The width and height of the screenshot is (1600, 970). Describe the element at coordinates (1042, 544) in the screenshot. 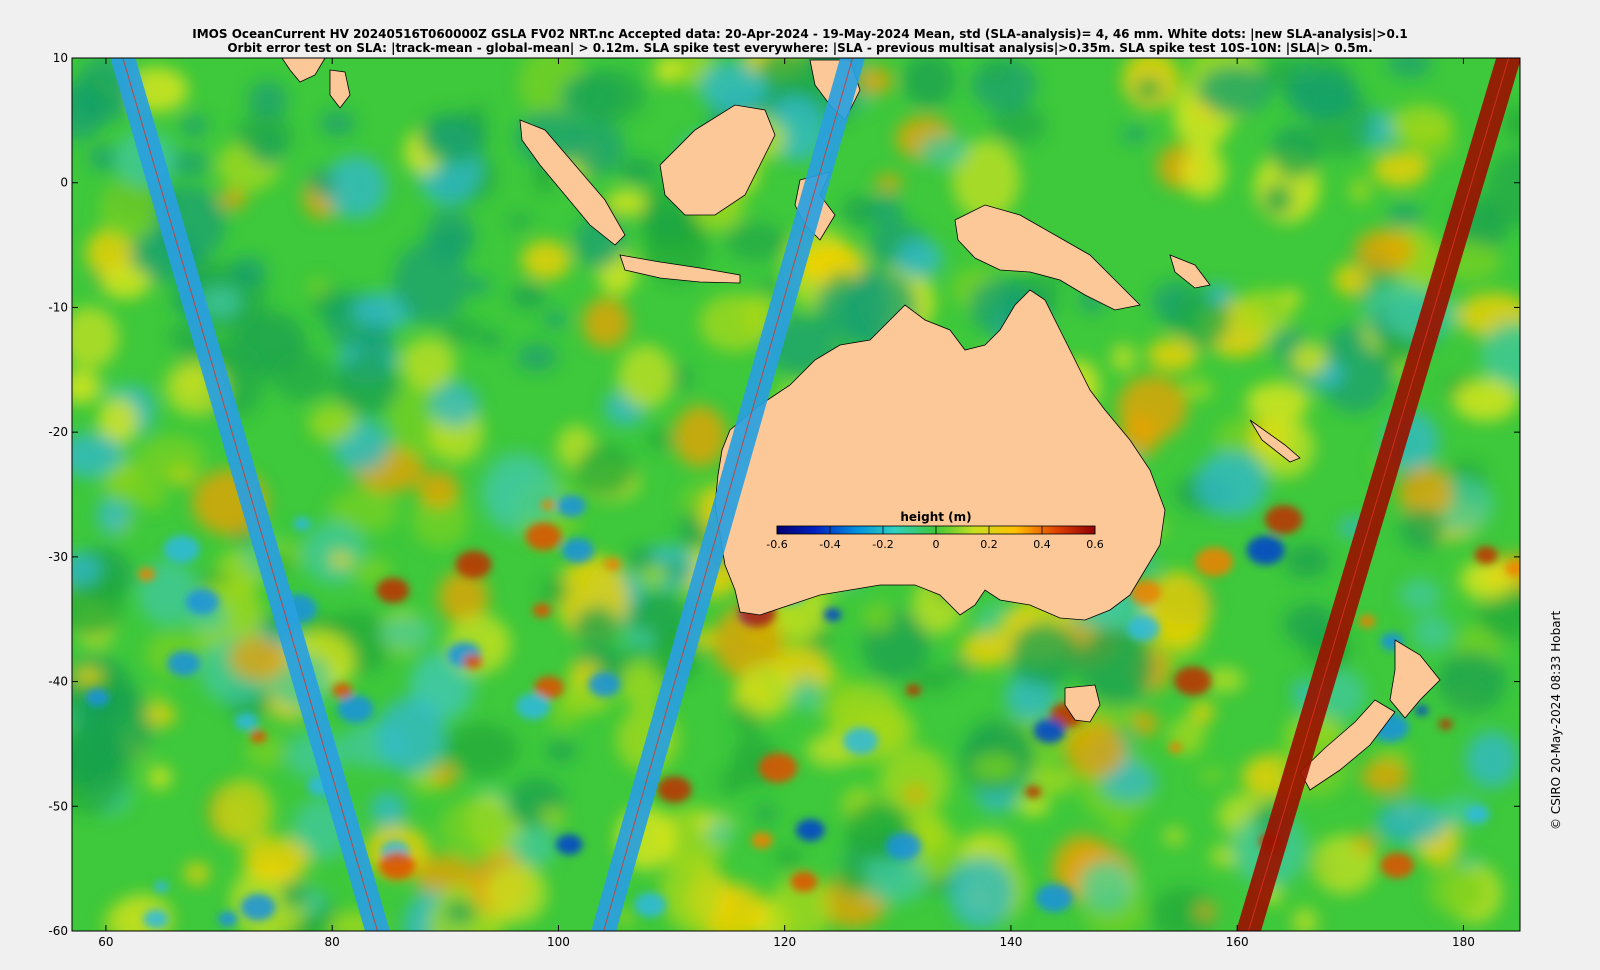

I see `colorbar-tick-label: 0.4` at that location.